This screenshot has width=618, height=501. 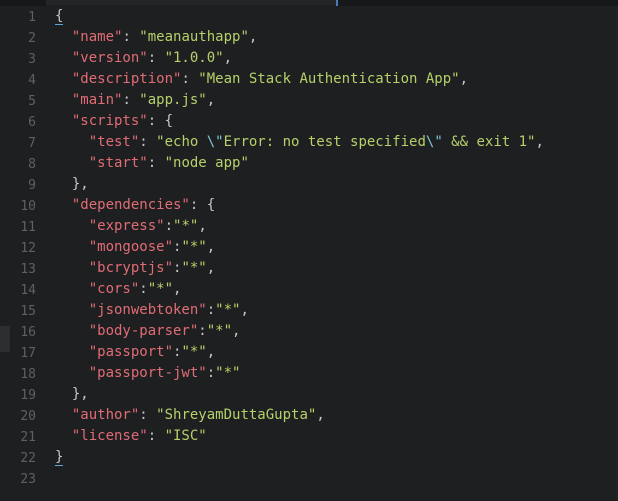 I want to click on line-number: 16, so click(x=28, y=332).